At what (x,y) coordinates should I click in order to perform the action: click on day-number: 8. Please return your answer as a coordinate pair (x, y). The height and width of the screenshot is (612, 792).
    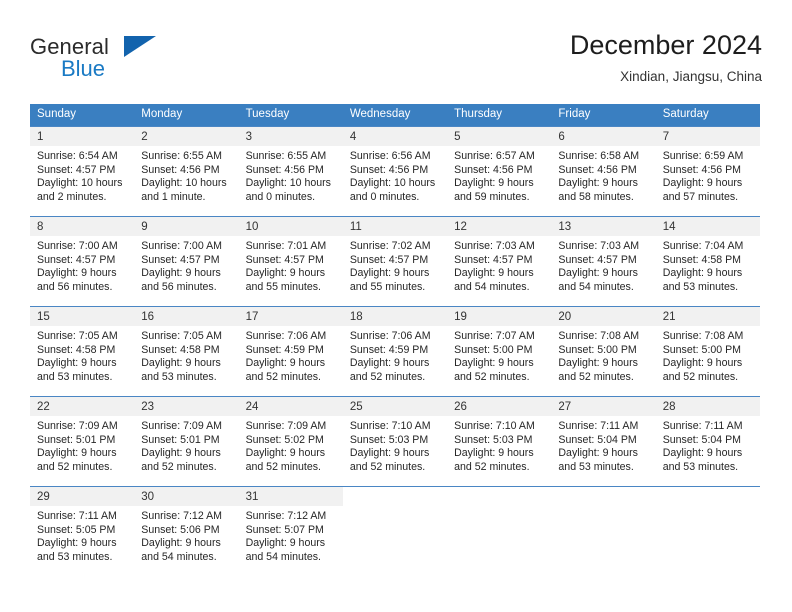
    Looking at the image, I should click on (82, 226).